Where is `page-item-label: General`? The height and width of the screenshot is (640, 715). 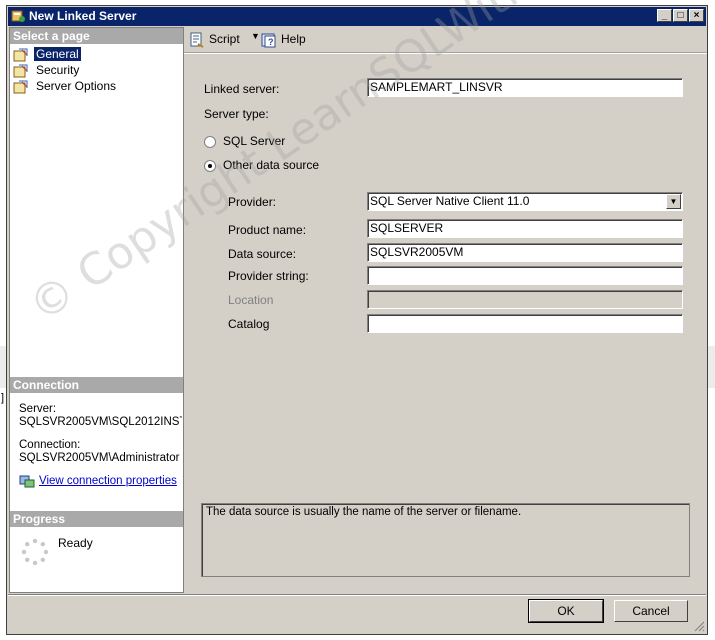 page-item-label: General is located at coordinates (57, 54).